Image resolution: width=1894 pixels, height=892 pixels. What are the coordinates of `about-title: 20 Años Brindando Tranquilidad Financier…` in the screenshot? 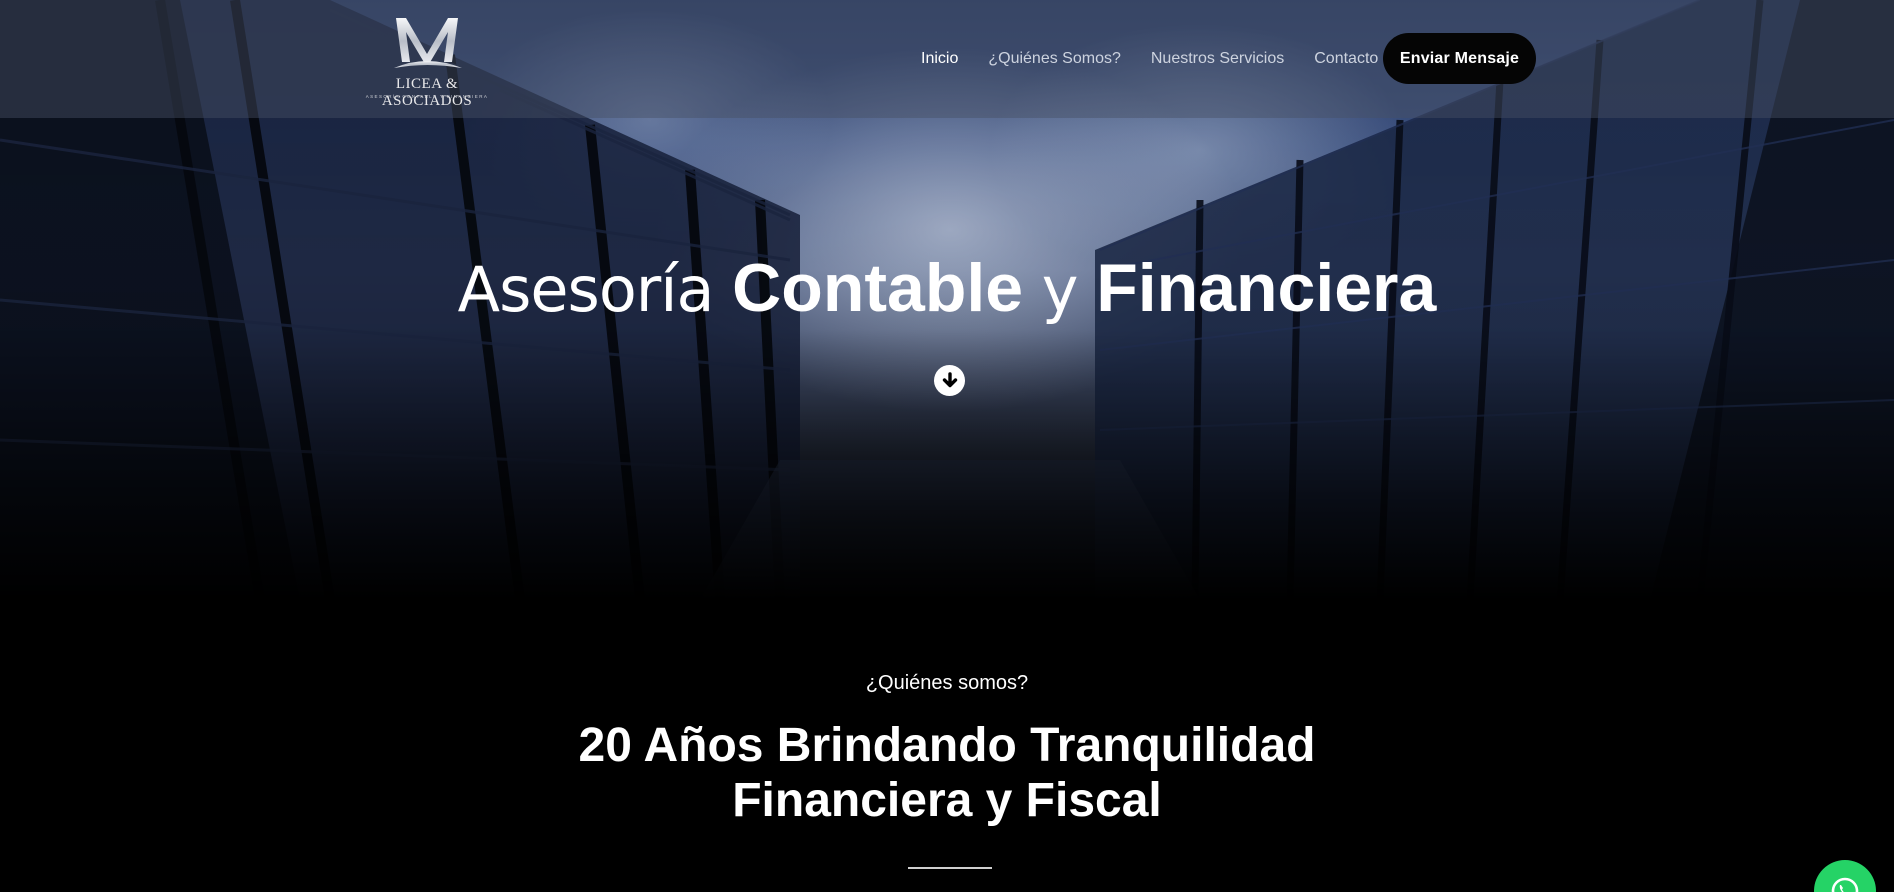 It's located at (947, 773).